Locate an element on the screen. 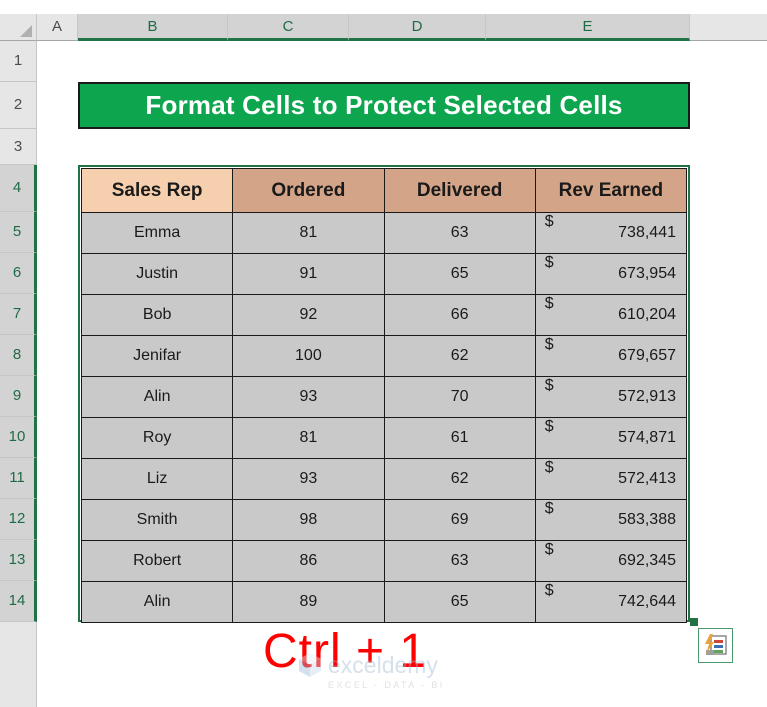  table-row: Alin 89 65 $742,644 is located at coordinates (384, 602).